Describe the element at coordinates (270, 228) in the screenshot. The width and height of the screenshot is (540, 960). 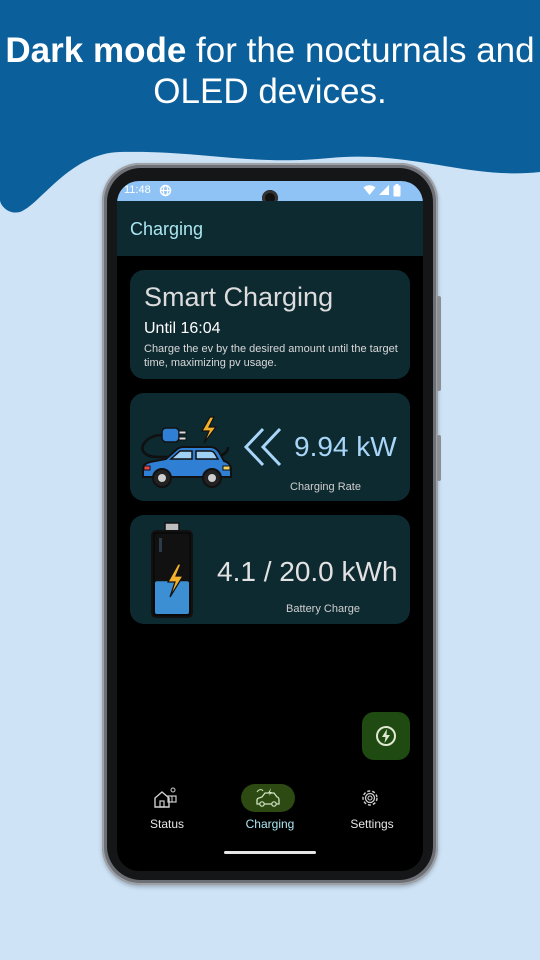
I see `app-bar: Charging` at that location.